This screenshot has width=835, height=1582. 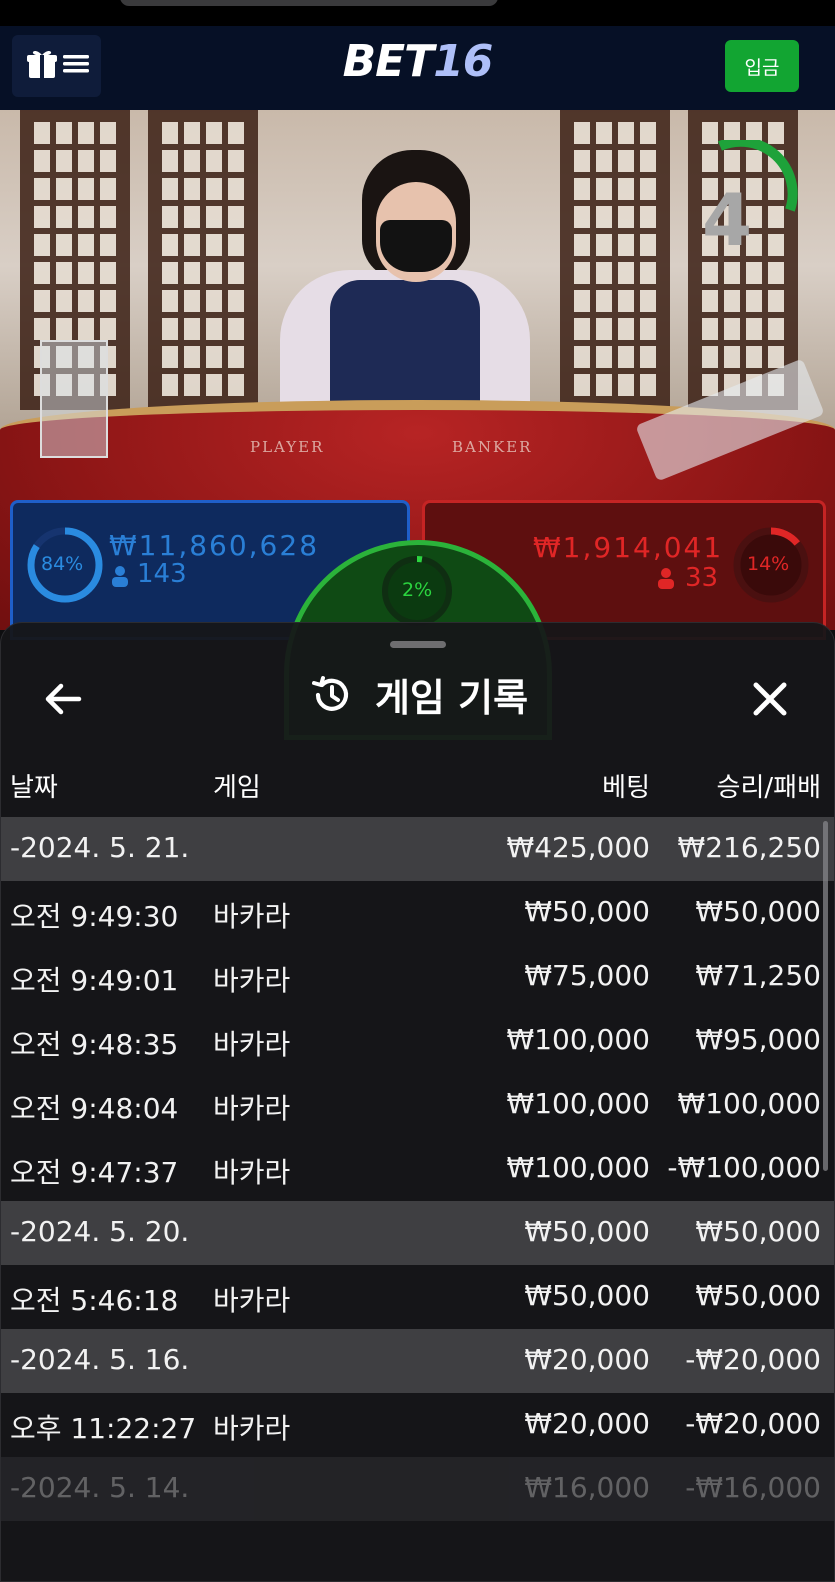 I want to click on row-win-loss: -₩16,000, so click(x=753, y=1487).